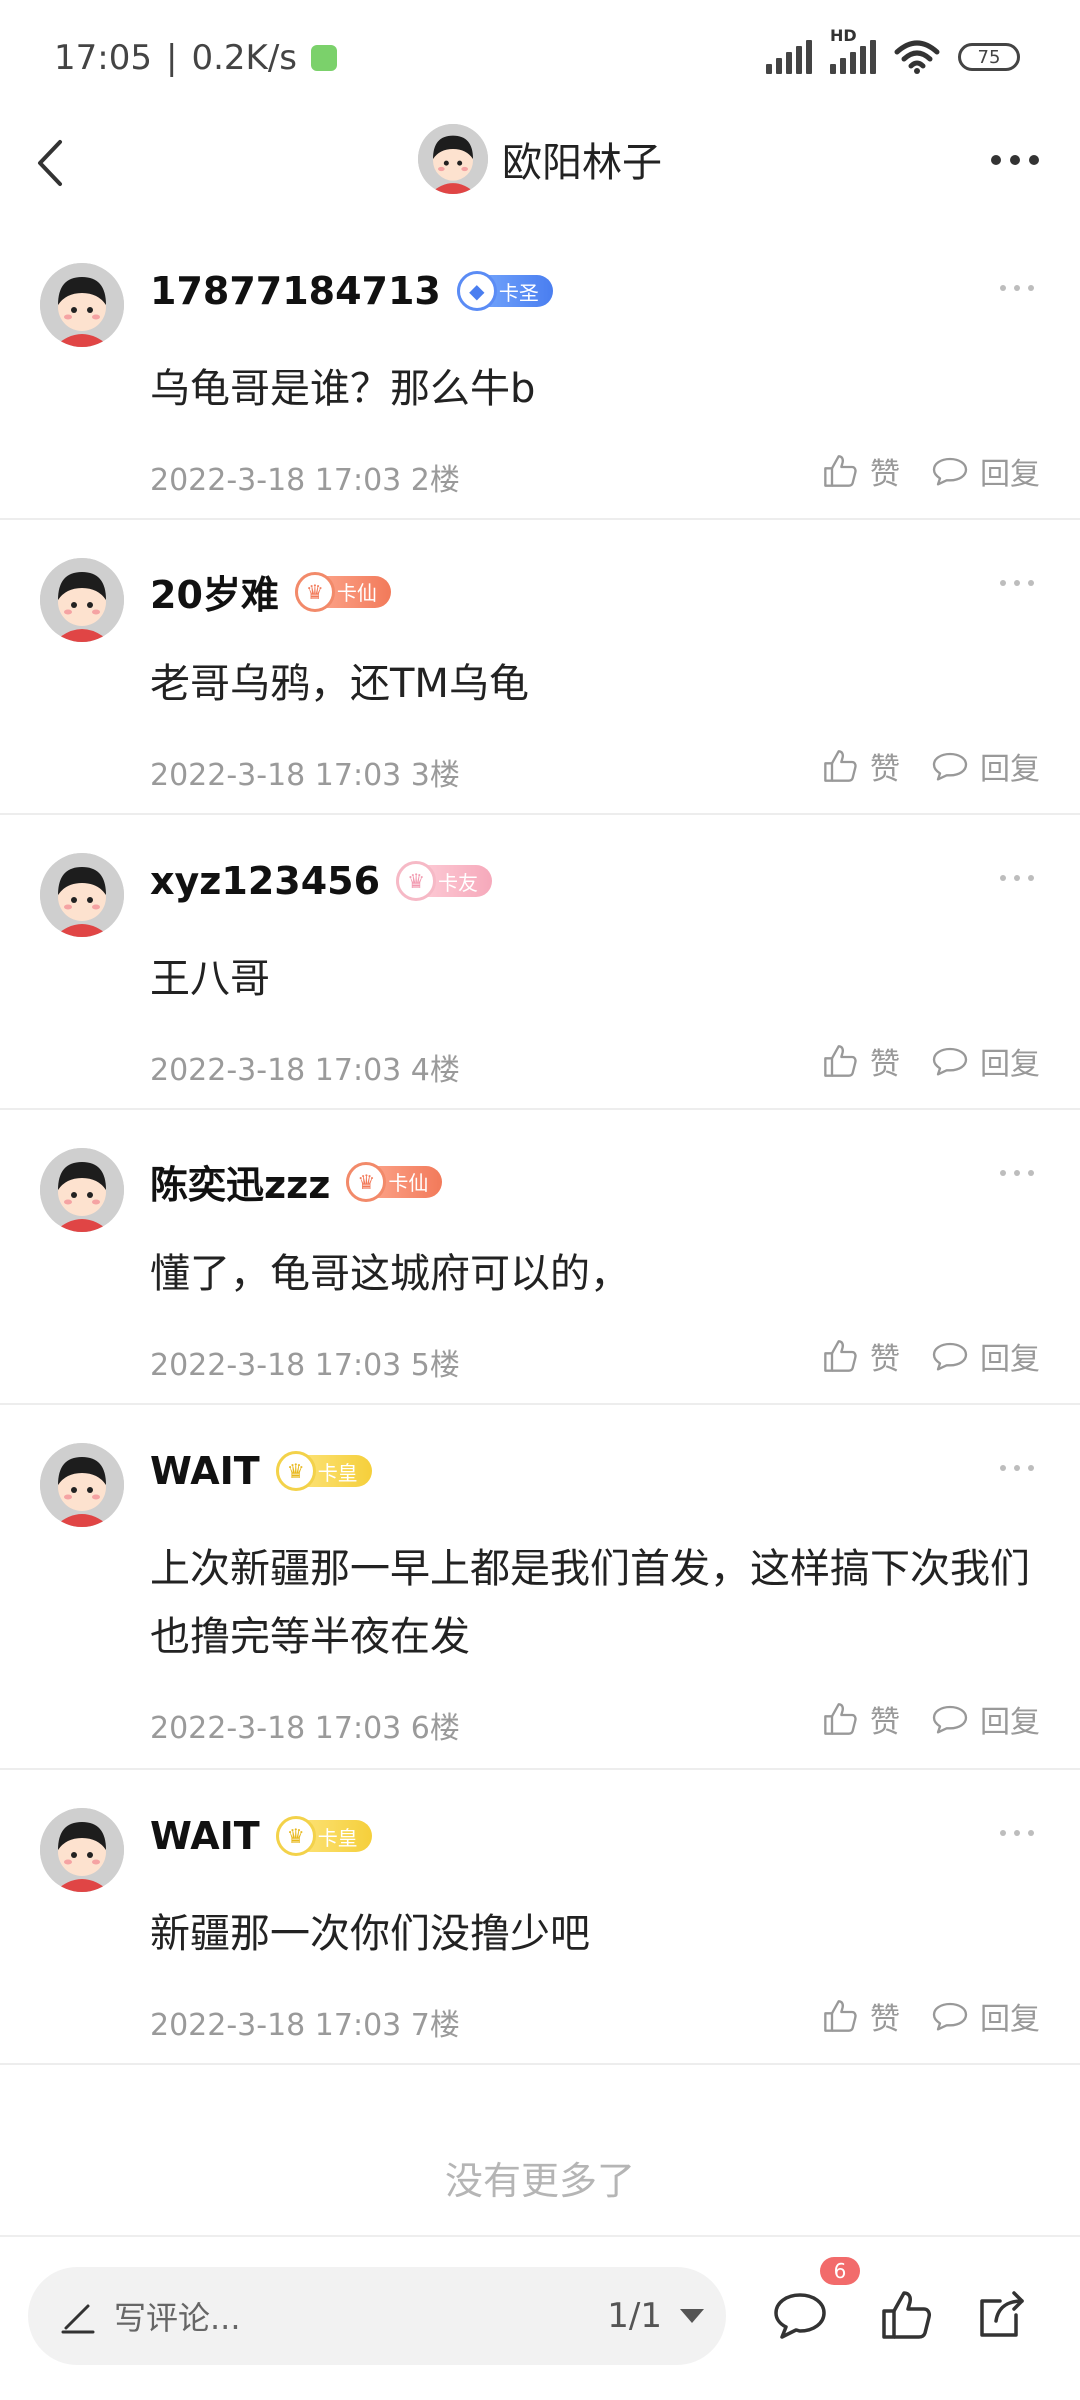 The width and height of the screenshot is (1080, 2400). I want to click on user-row: WAIT ♛ 卡皇, so click(261, 1836).